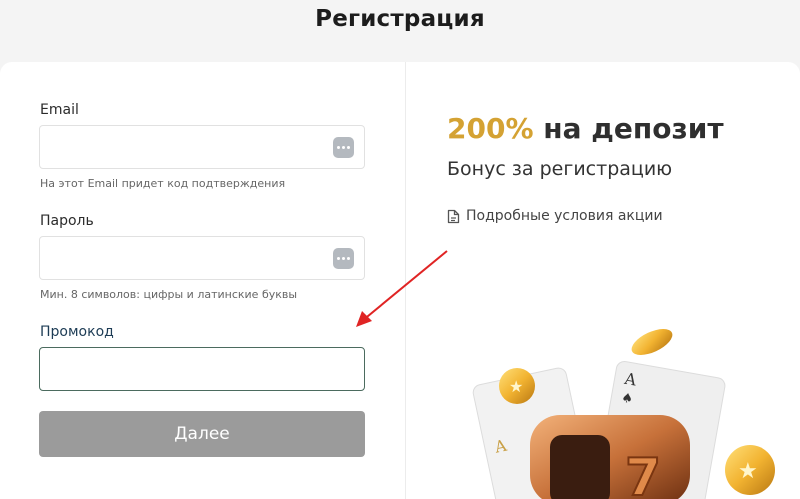 This screenshot has height=499, width=800. I want to click on coin-left: ★, so click(517, 386).